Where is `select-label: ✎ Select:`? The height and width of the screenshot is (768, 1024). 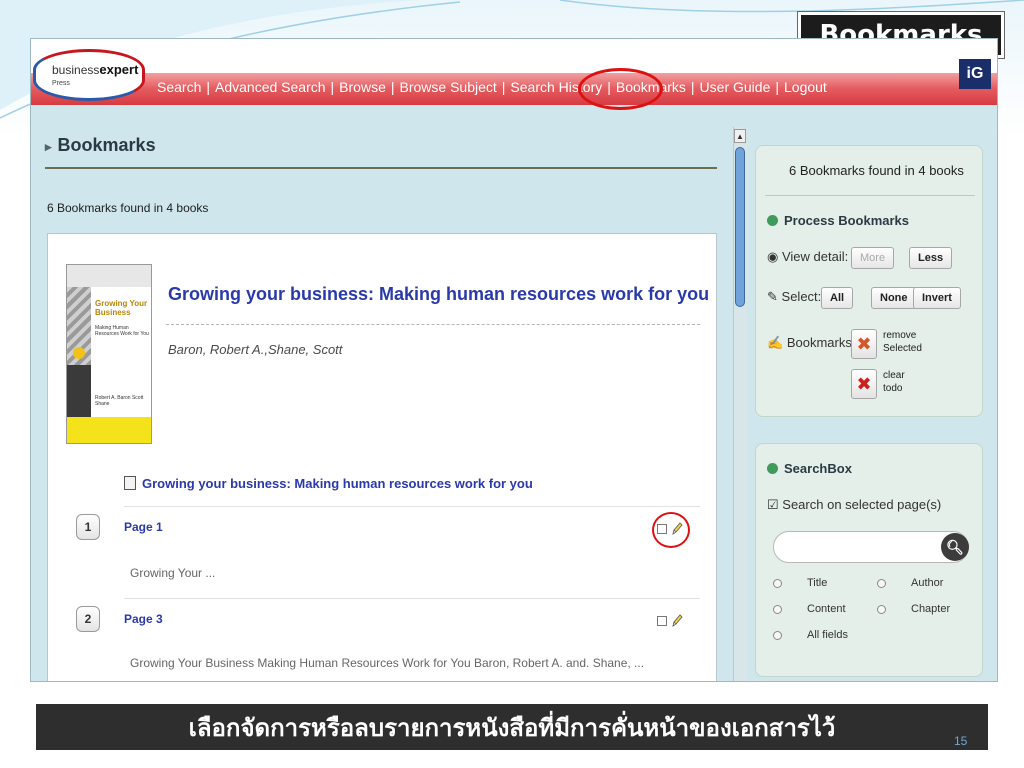 select-label: ✎ Select: is located at coordinates (794, 297).